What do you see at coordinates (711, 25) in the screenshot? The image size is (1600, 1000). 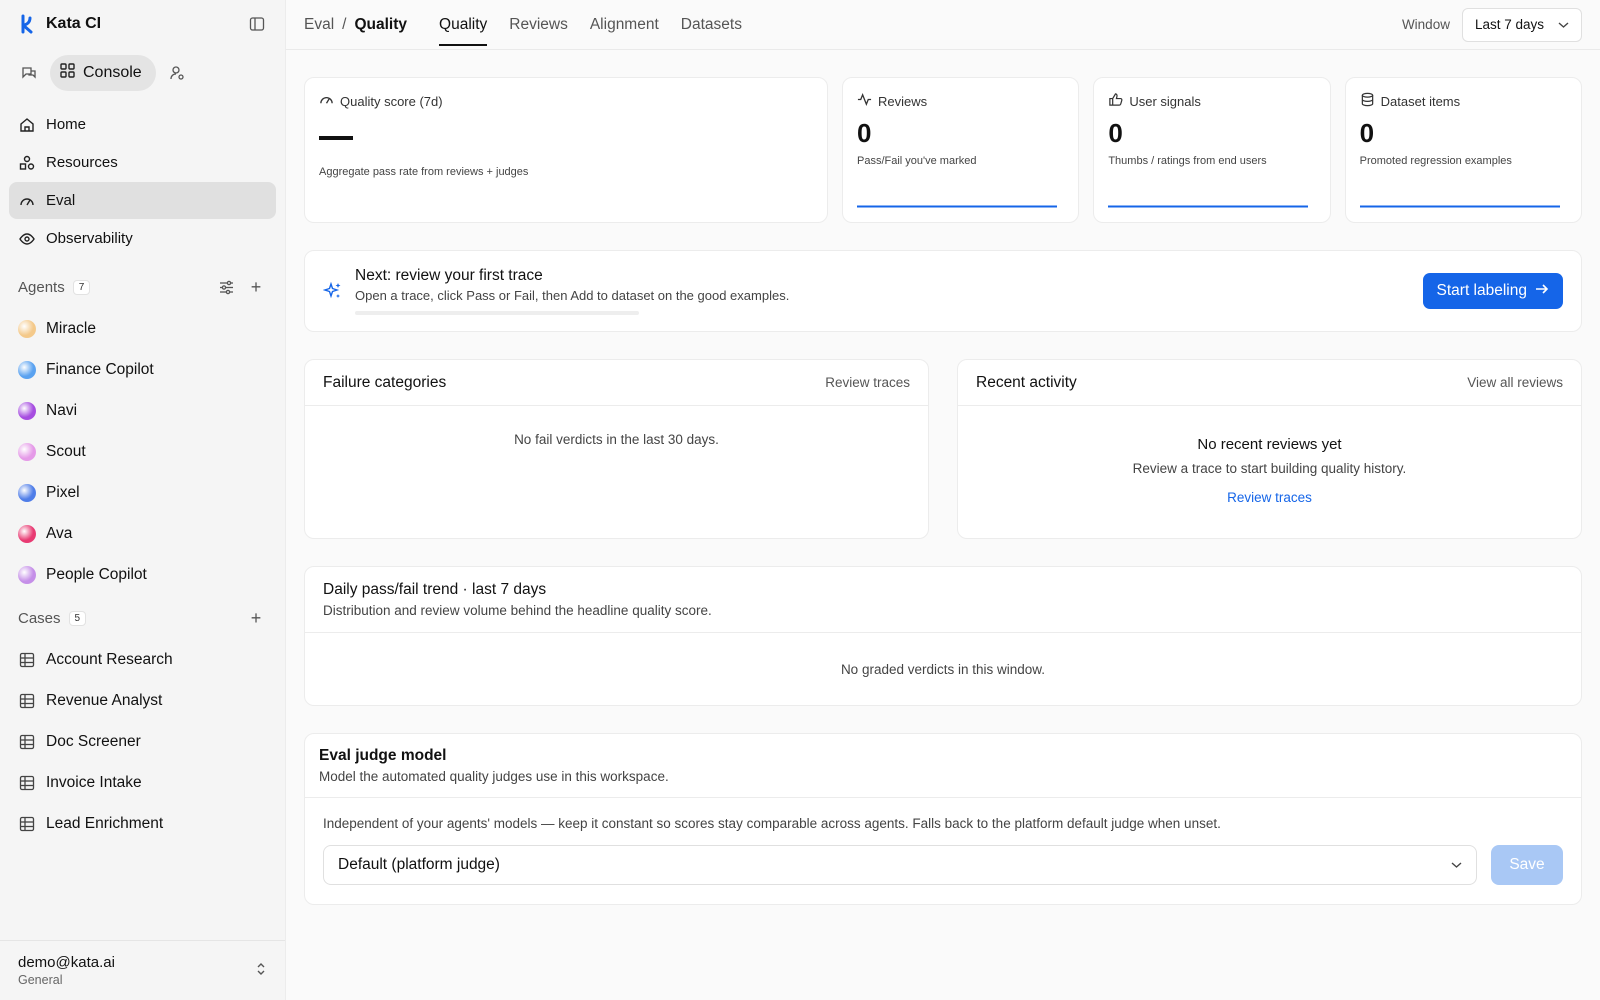 I see `tab-datasets: Datasets` at bounding box center [711, 25].